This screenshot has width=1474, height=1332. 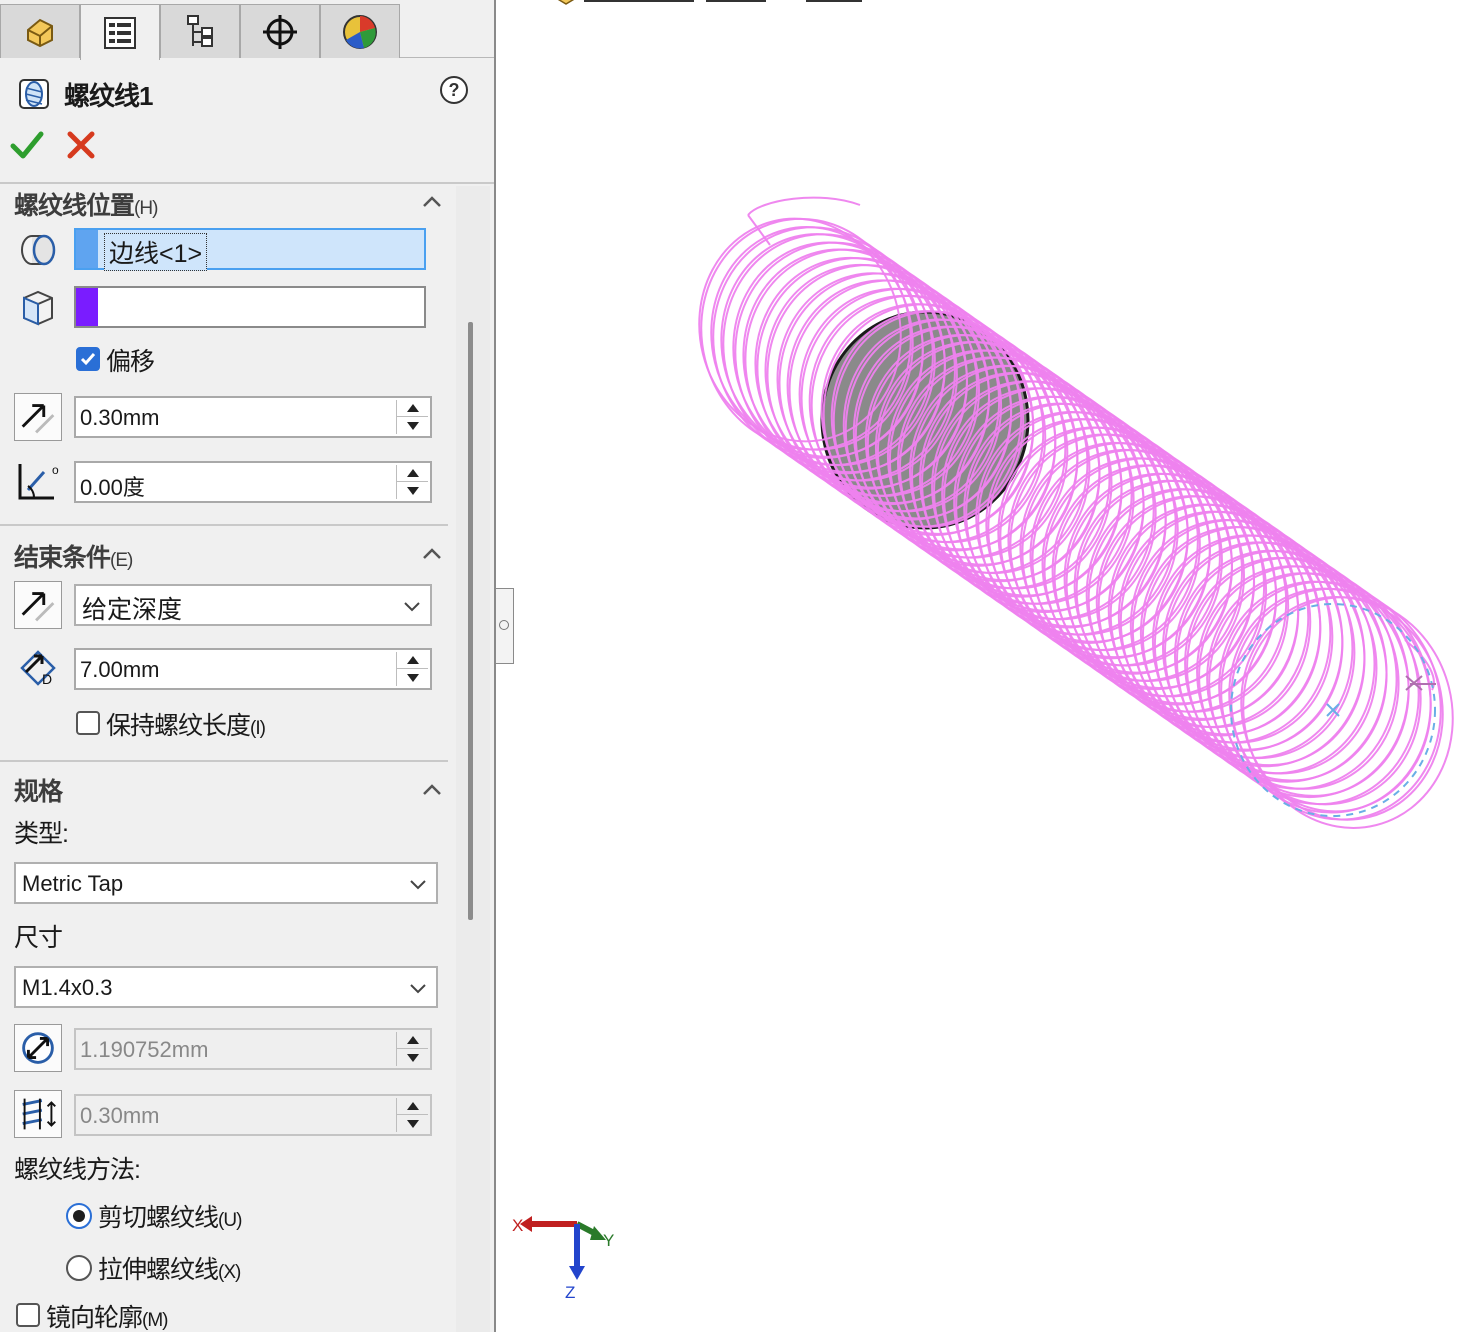 What do you see at coordinates (253, 417) in the screenshot?
I see `offset-distance-field: 0.30mm` at bounding box center [253, 417].